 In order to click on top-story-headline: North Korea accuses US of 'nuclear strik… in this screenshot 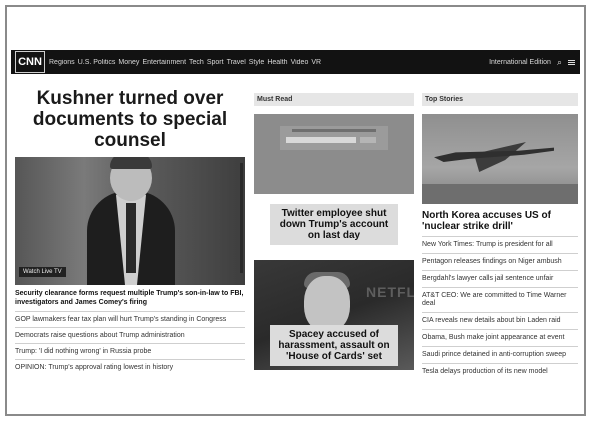, I will do `click(500, 221)`.